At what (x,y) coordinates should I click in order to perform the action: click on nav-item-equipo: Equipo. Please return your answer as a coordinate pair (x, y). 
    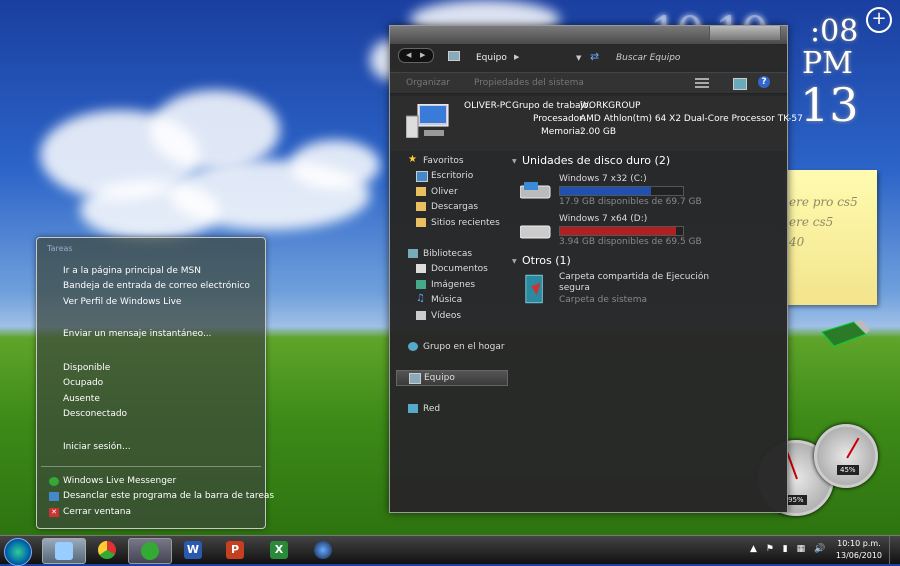
    Looking at the image, I should click on (452, 378).